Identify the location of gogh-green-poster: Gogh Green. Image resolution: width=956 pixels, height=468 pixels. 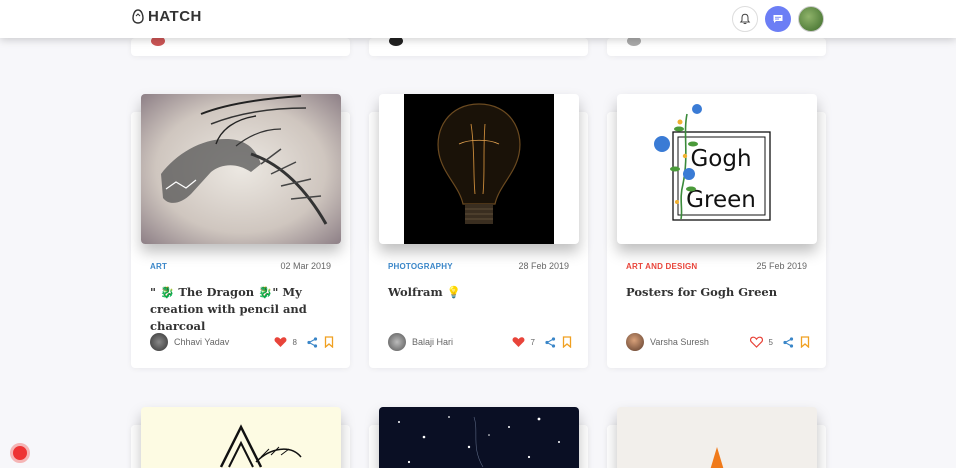
(712, 162).